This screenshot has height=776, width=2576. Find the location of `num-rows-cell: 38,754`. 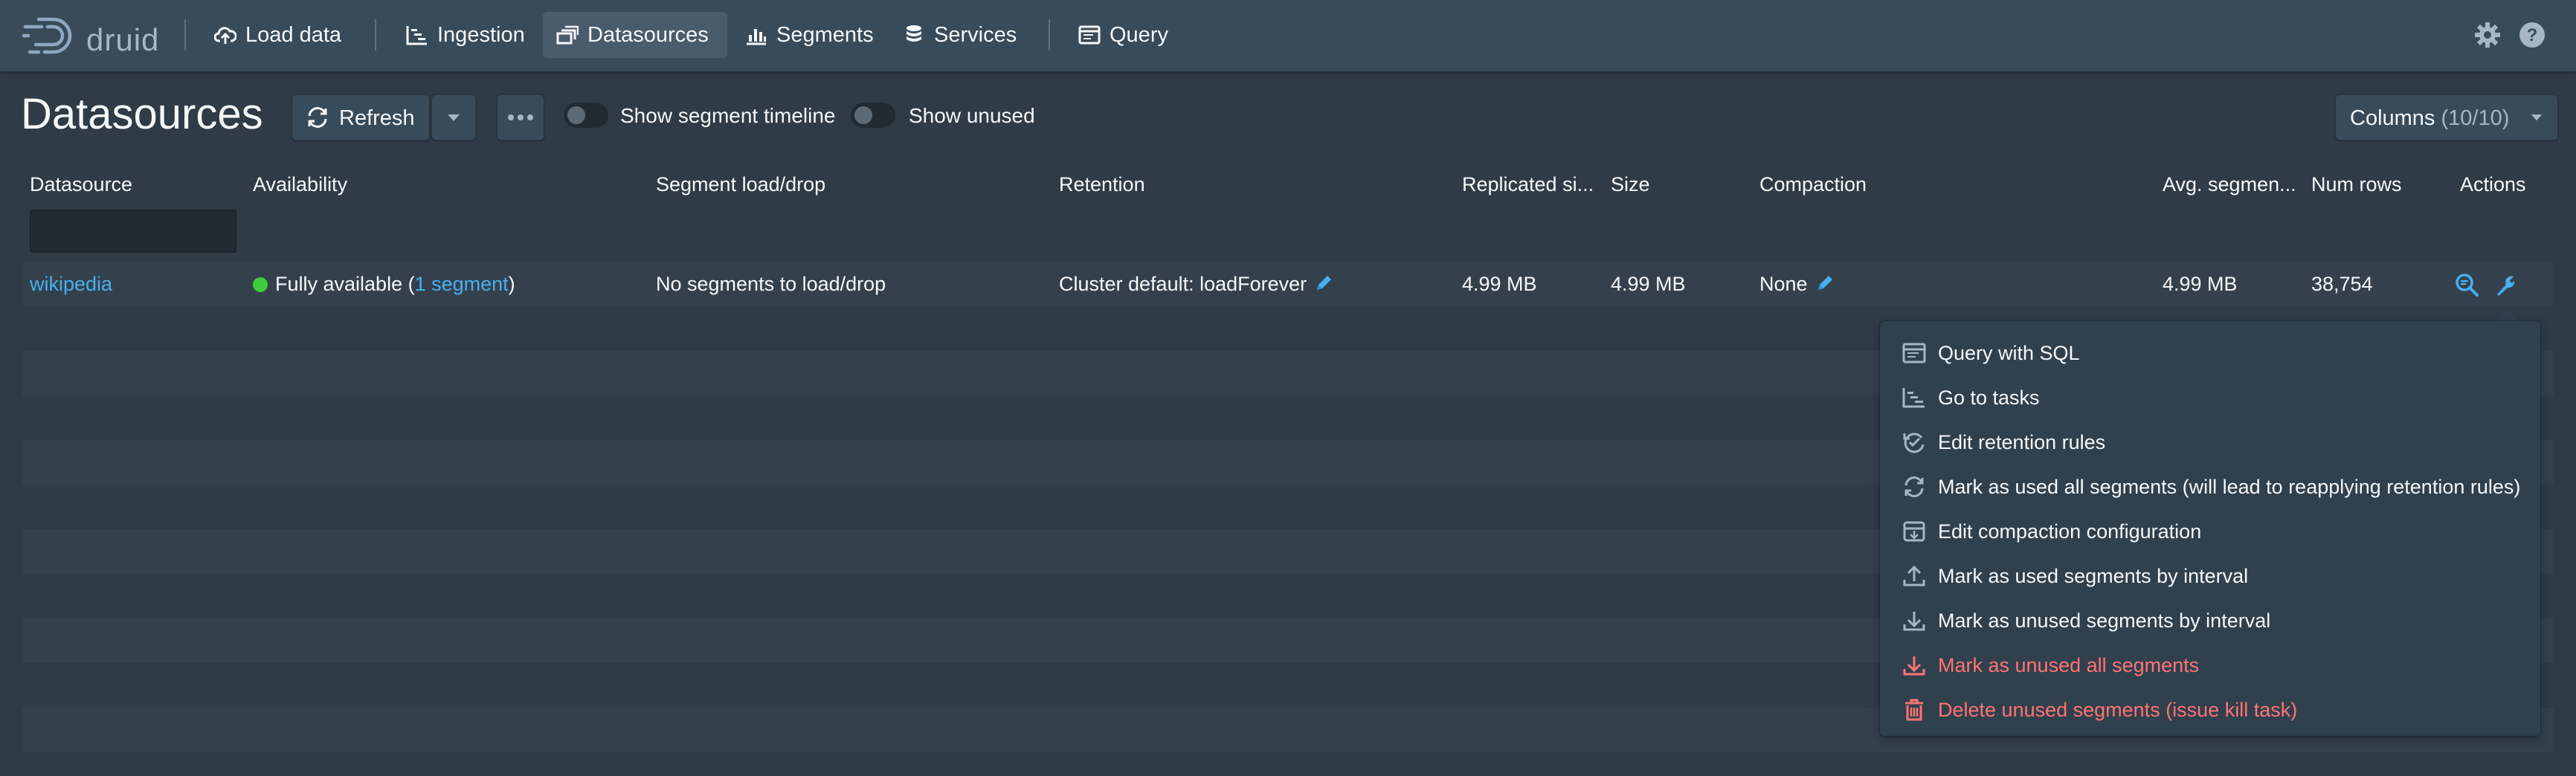

num-rows-cell: 38,754 is located at coordinates (2342, 284).